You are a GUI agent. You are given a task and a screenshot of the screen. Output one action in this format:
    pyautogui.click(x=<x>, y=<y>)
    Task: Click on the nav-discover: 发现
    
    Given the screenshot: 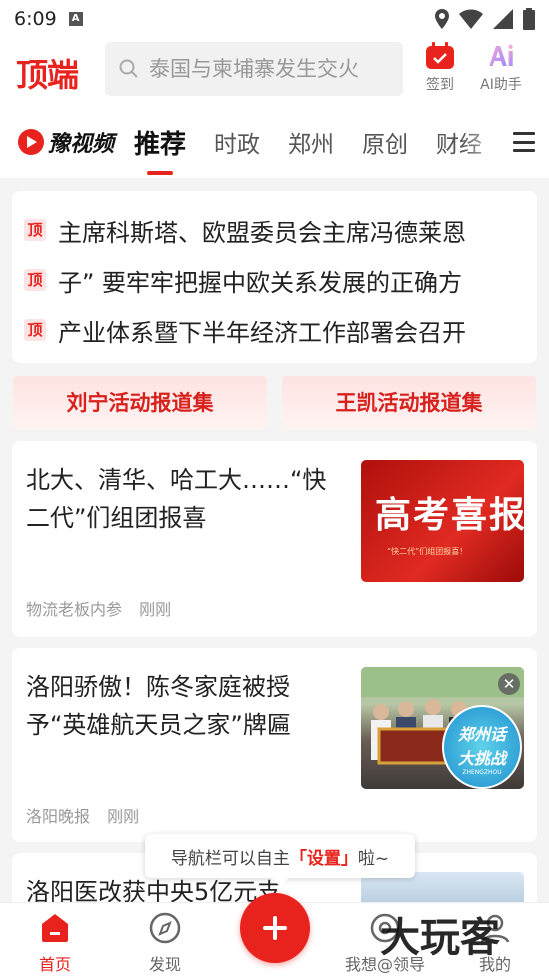 What is the action you would take?
    pyautogui.click(x=165, y=943)
    